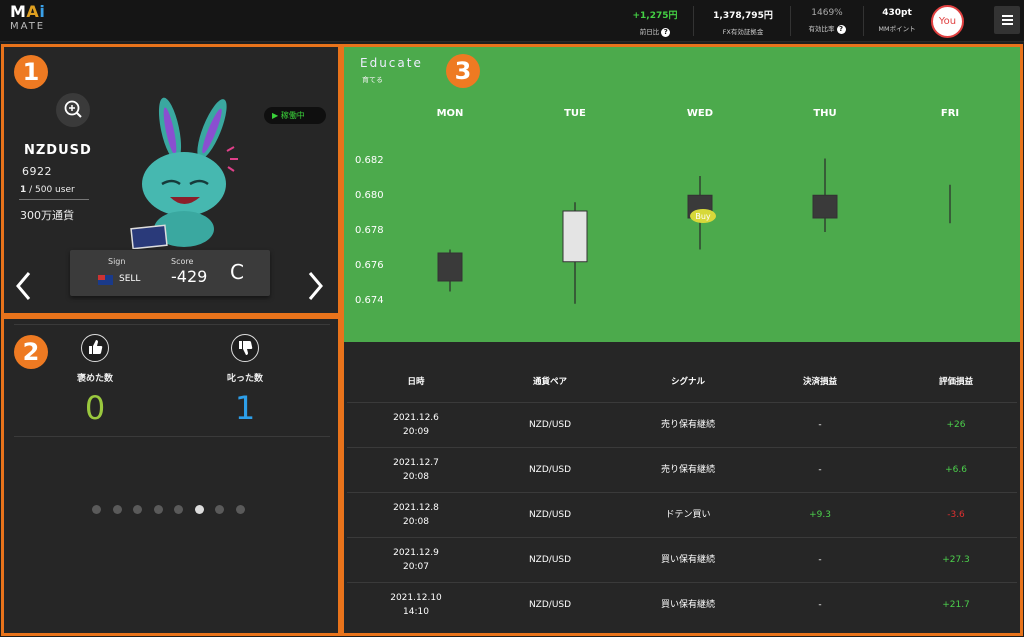  I want to click on cell-valuation-pl: +26, so click(956, 424).